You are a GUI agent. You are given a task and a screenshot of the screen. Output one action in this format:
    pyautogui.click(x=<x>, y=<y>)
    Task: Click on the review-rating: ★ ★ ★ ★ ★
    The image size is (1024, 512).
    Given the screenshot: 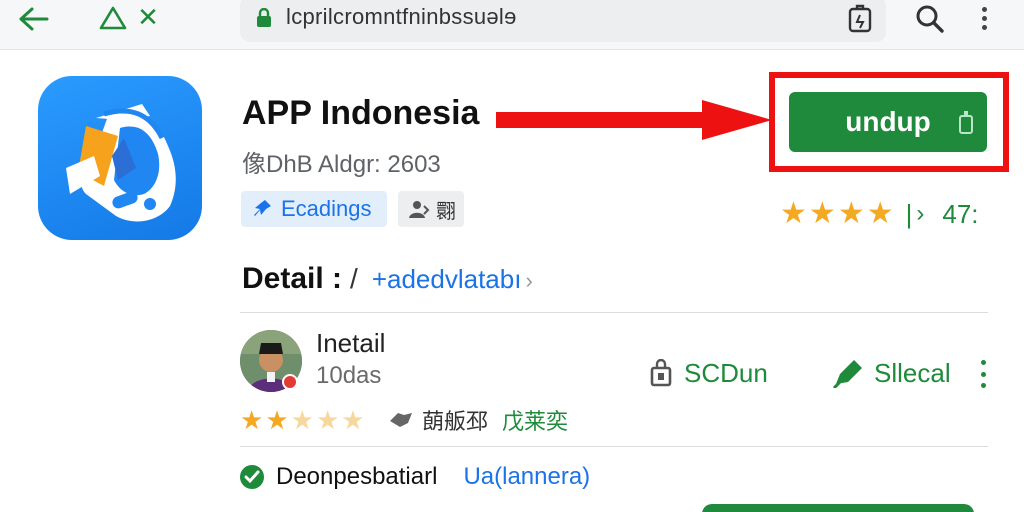 What is the action you would take?
    pyautogui.click(x=302, y=421)
    